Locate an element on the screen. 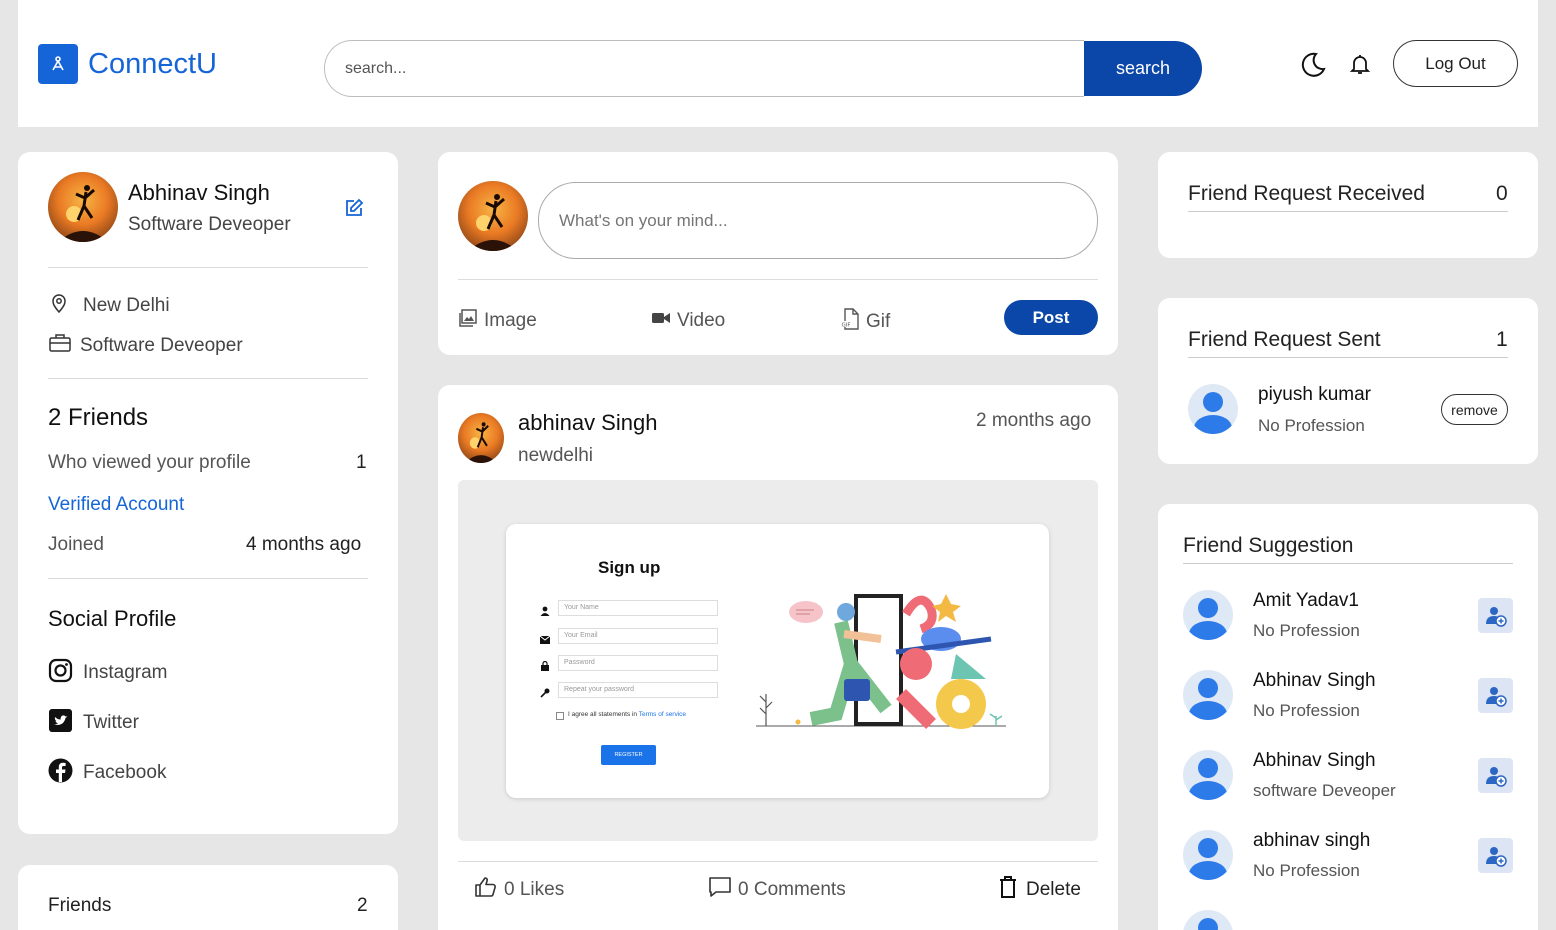  twitter-icon is located at coordinates (60, 723).